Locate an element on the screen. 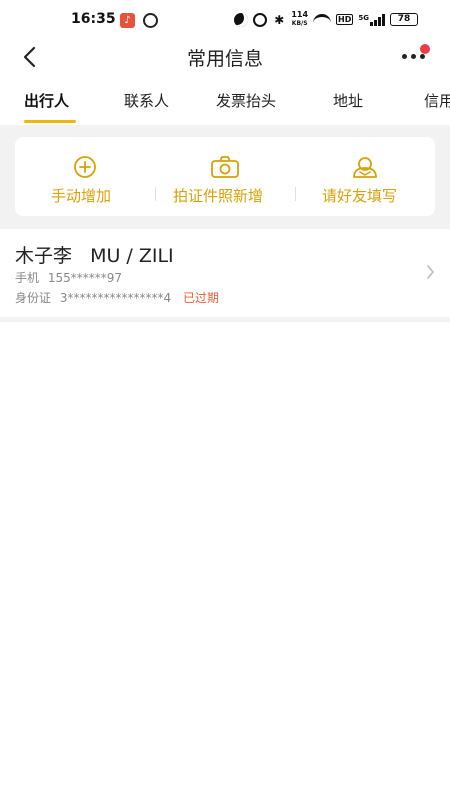 Image resolution: width=450 pixels, height=800 pixels. id-number: 3****************4 is located at coordinates (115, 298).